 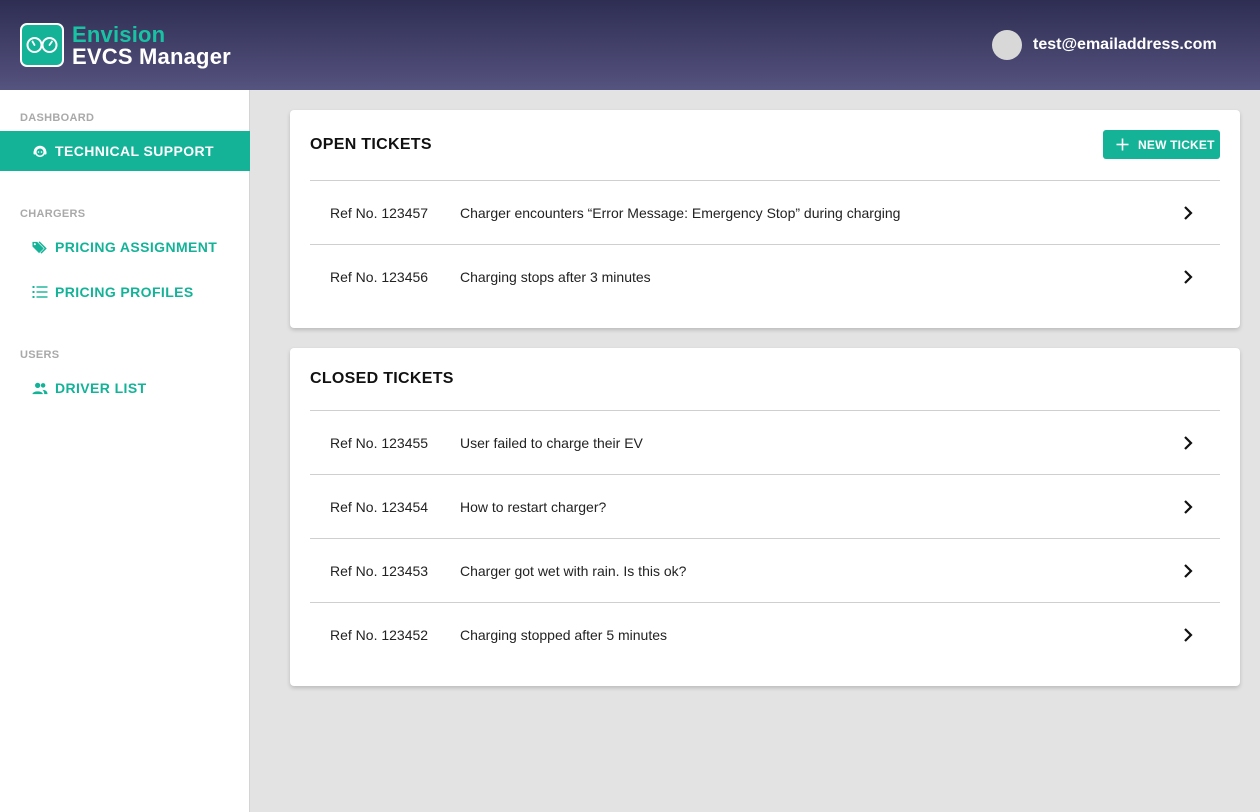 I want to click on plus-icon, so click(x=1122, y=144).